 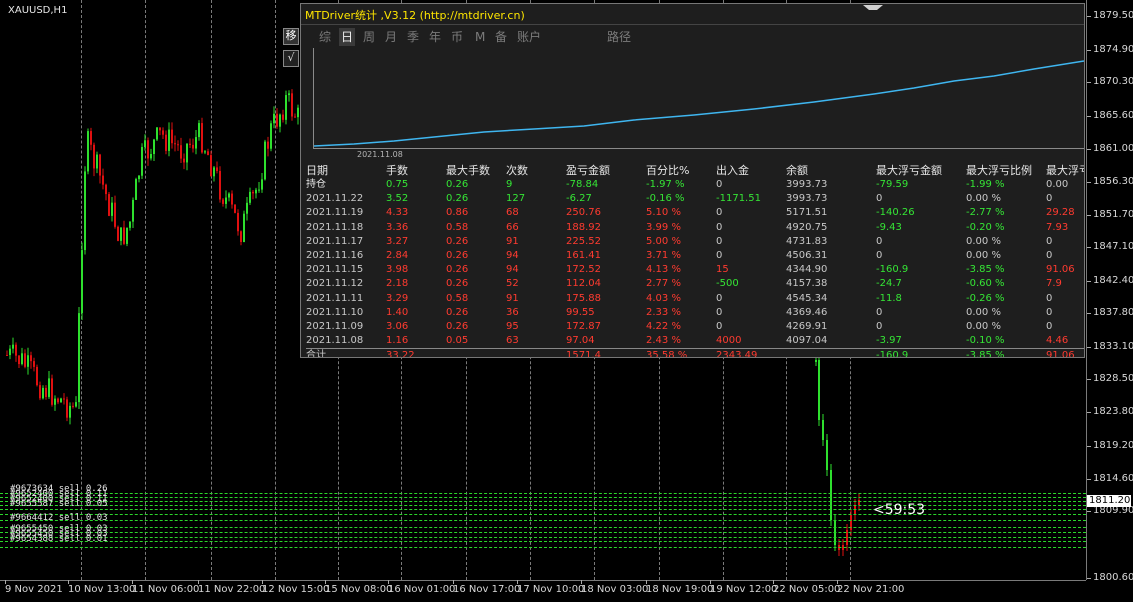 What do you see at coordinates (999, 170) in the screenshot?
I see `table-cell: 最大浮亏比例` at bounding box center [999, 170].